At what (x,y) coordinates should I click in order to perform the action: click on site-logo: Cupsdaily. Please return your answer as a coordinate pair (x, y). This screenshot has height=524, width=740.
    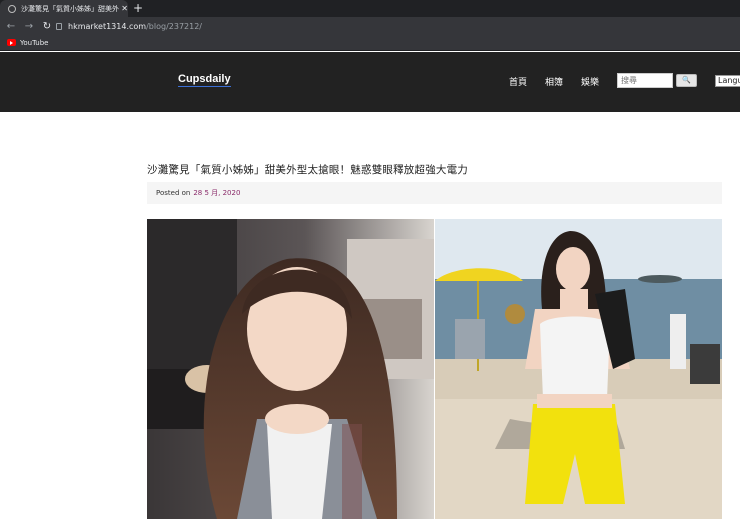
    Looking at the image, I should click on (204, 80).